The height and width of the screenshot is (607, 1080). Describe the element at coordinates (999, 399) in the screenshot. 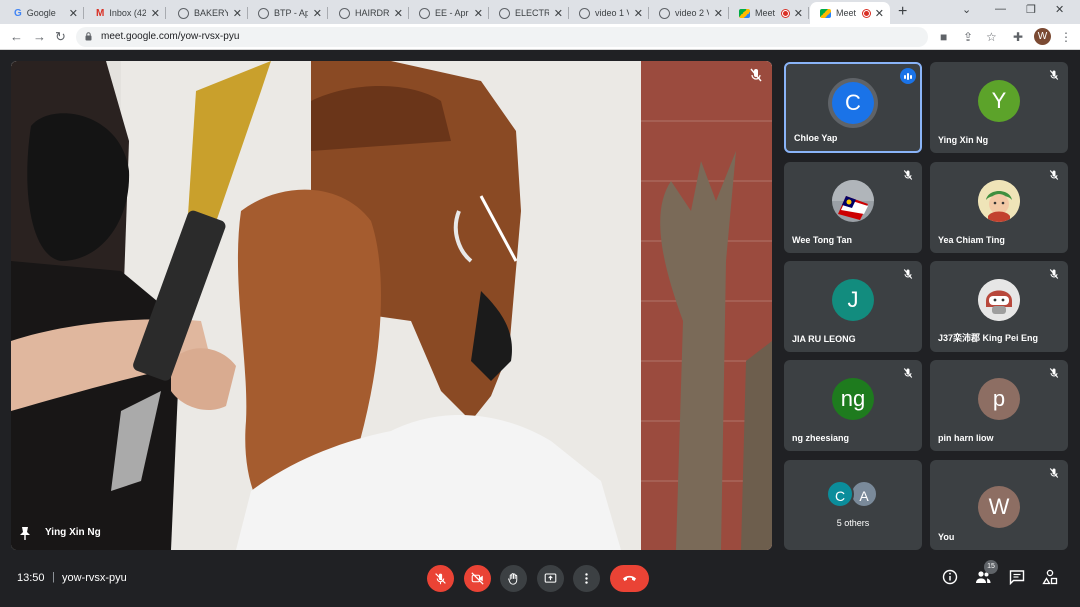

I see `avatar: p` at that location.